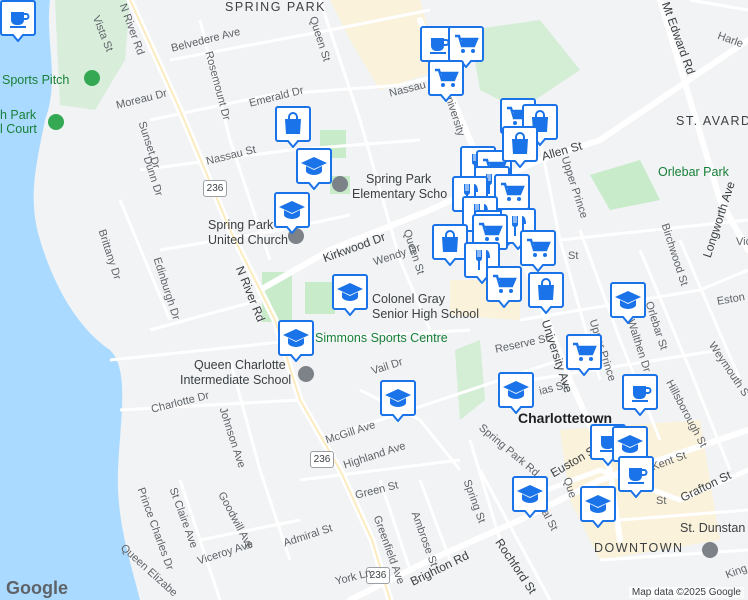  Describe the element at coordinates (56, 122) in the screenshot. I see `park-court-icon` at that location.